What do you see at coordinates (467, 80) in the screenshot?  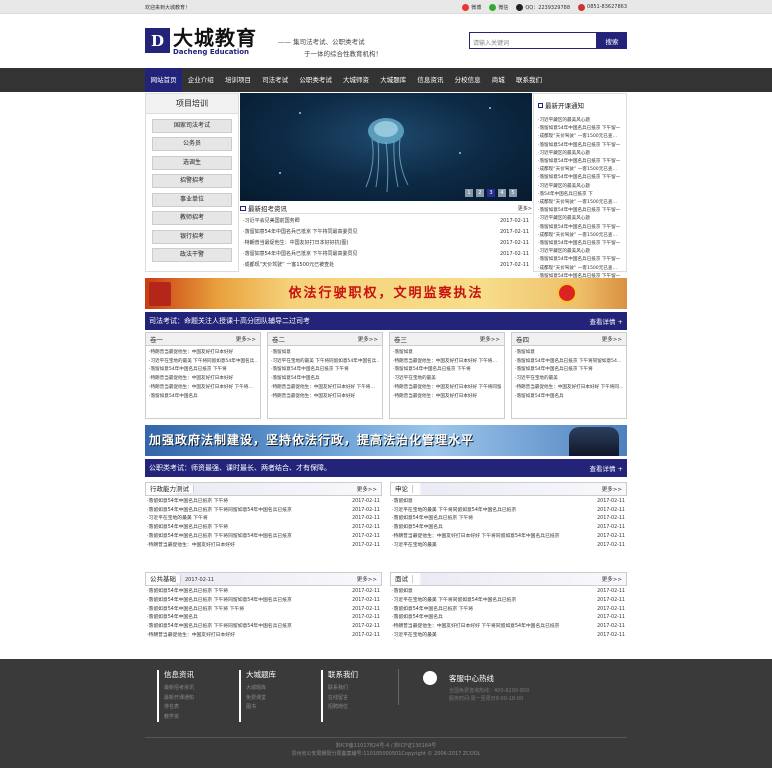 I see `nav-item: 分校信息` at bounding box center [467, 80].